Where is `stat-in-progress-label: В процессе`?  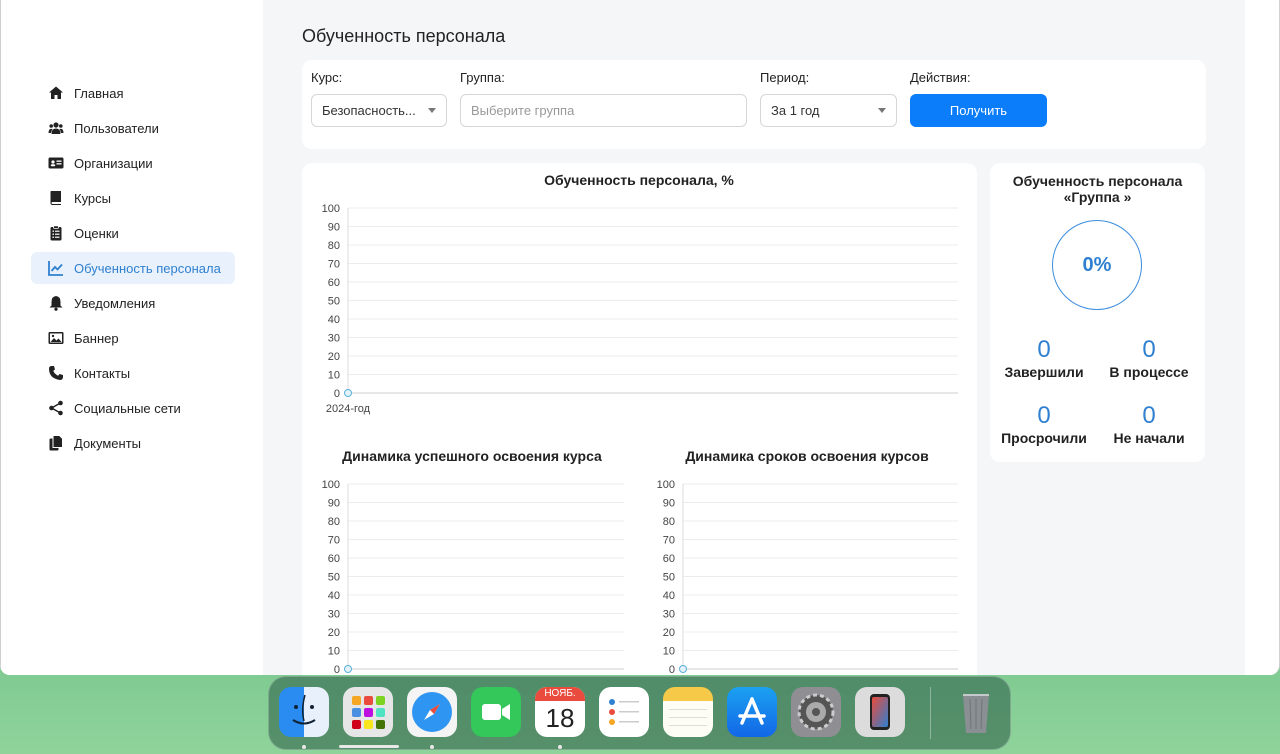 stat-in-progress-label: В процессе is located at coordinates (1149, 372).